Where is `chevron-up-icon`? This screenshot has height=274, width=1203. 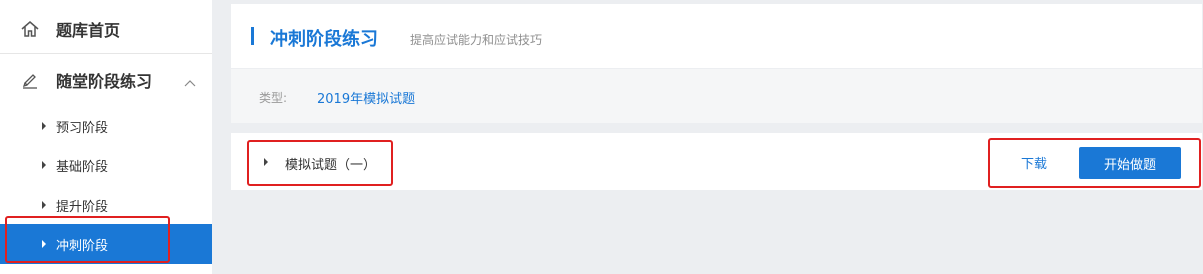 chevron-up-icon is located at coordinates (190, 83).